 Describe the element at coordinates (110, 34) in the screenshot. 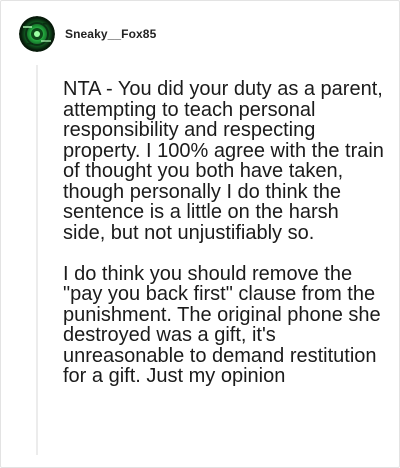

I see `username: Sneaky__Fox85` at that location.